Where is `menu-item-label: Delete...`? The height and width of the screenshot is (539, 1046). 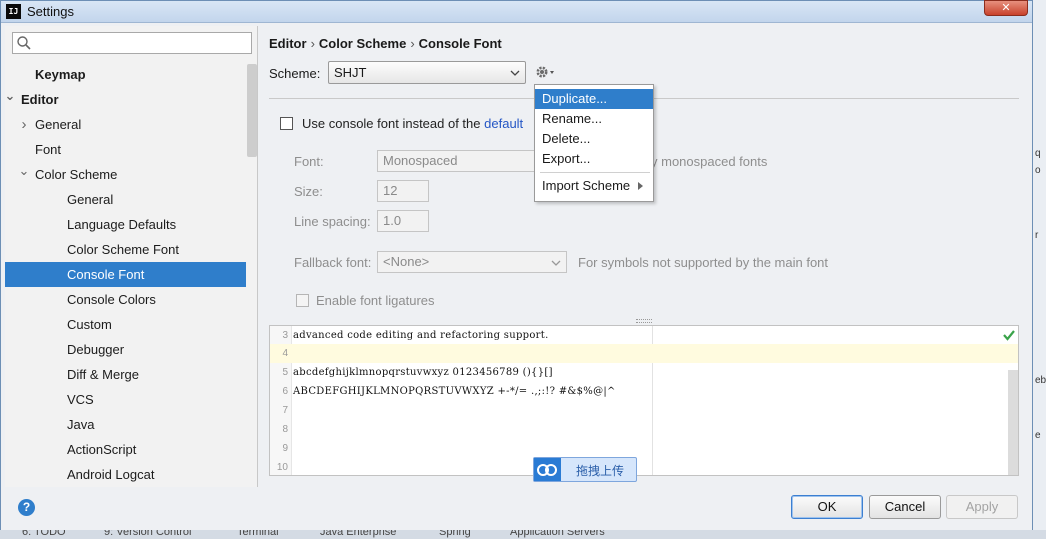 menu-item-label: Delete... is located at coordinates (566, 138).